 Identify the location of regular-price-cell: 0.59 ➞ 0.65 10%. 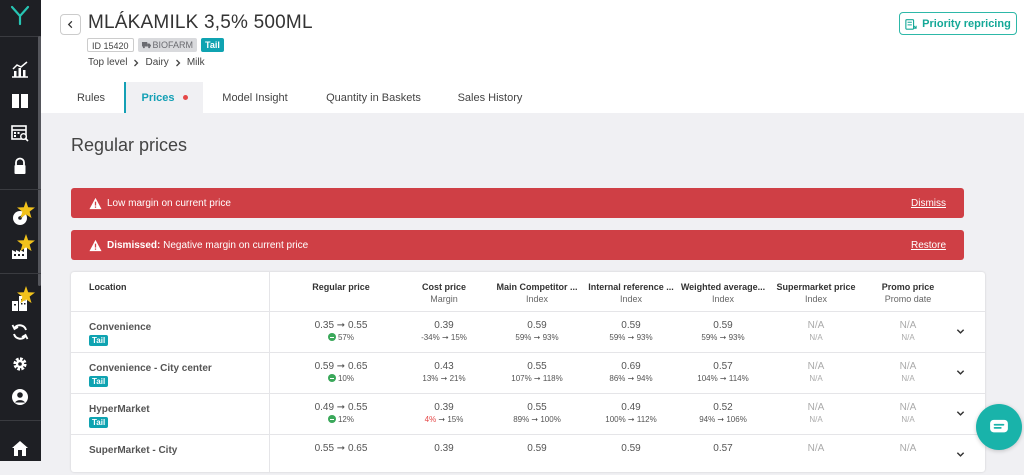
(341, 372).